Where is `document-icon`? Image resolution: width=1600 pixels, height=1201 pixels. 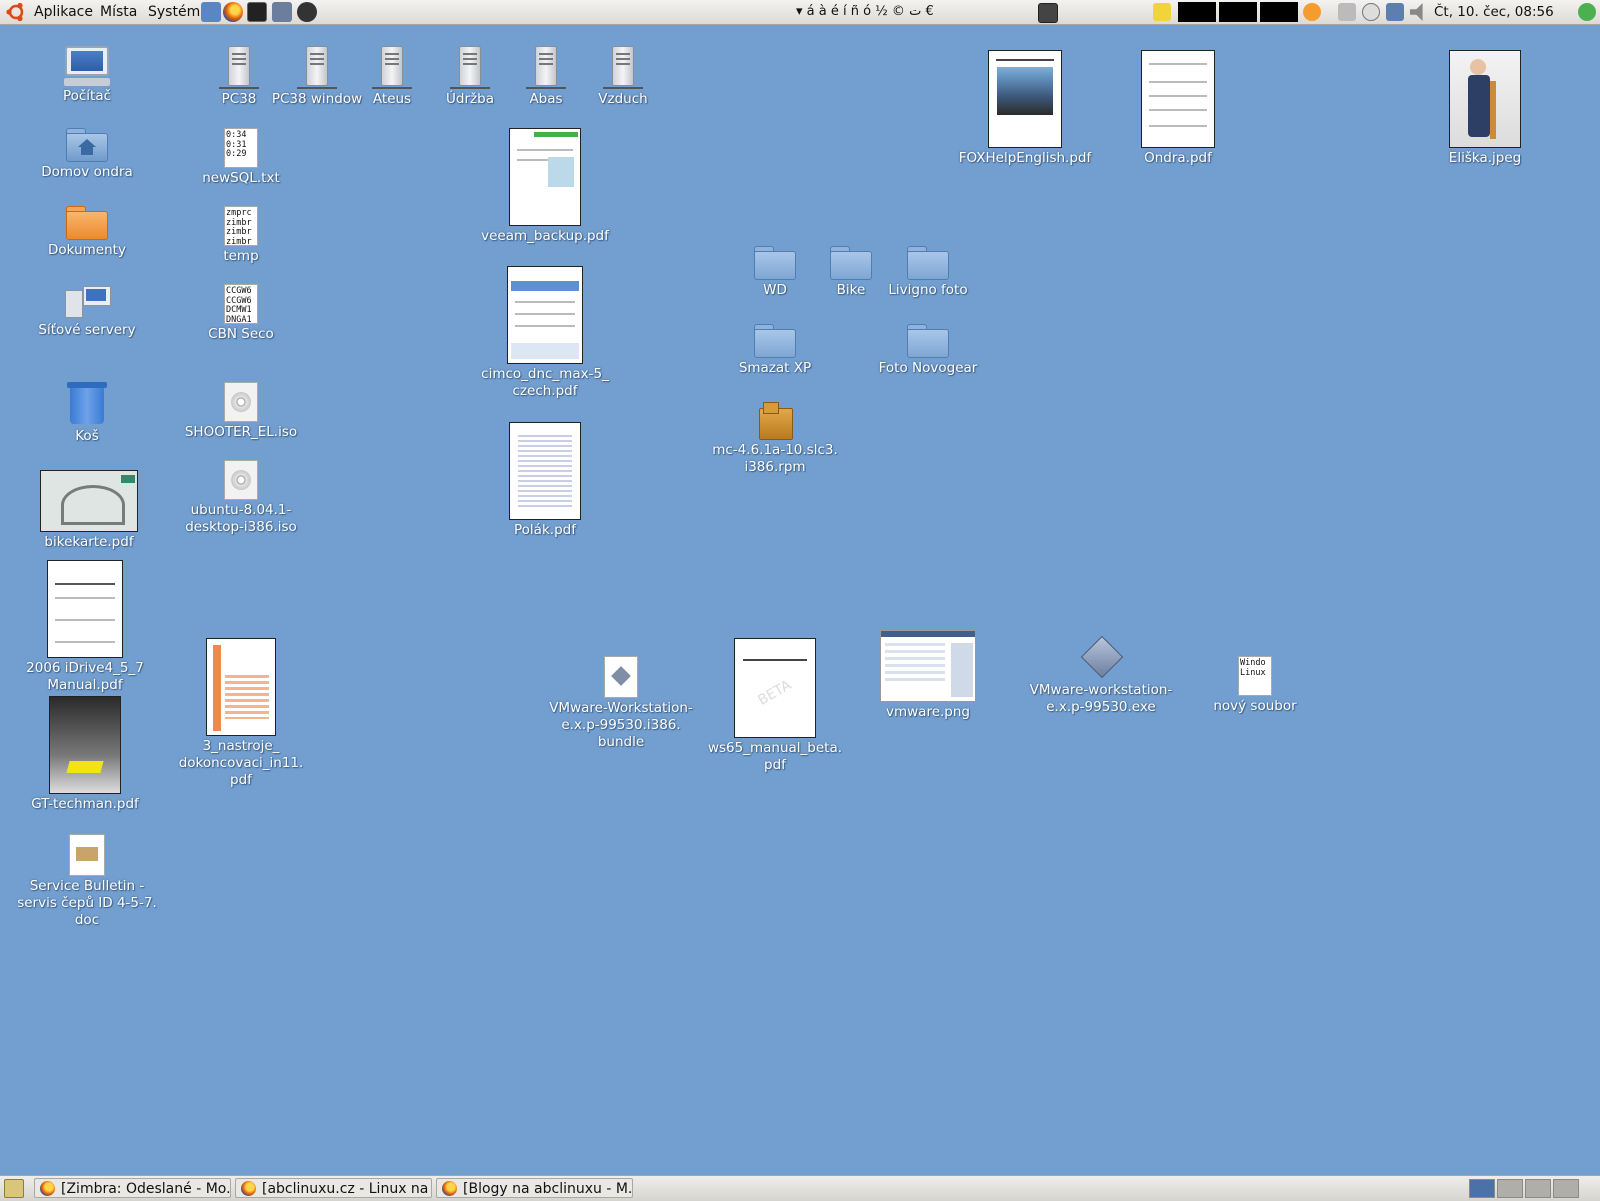
document-icon is located at coordinates (87, 855).